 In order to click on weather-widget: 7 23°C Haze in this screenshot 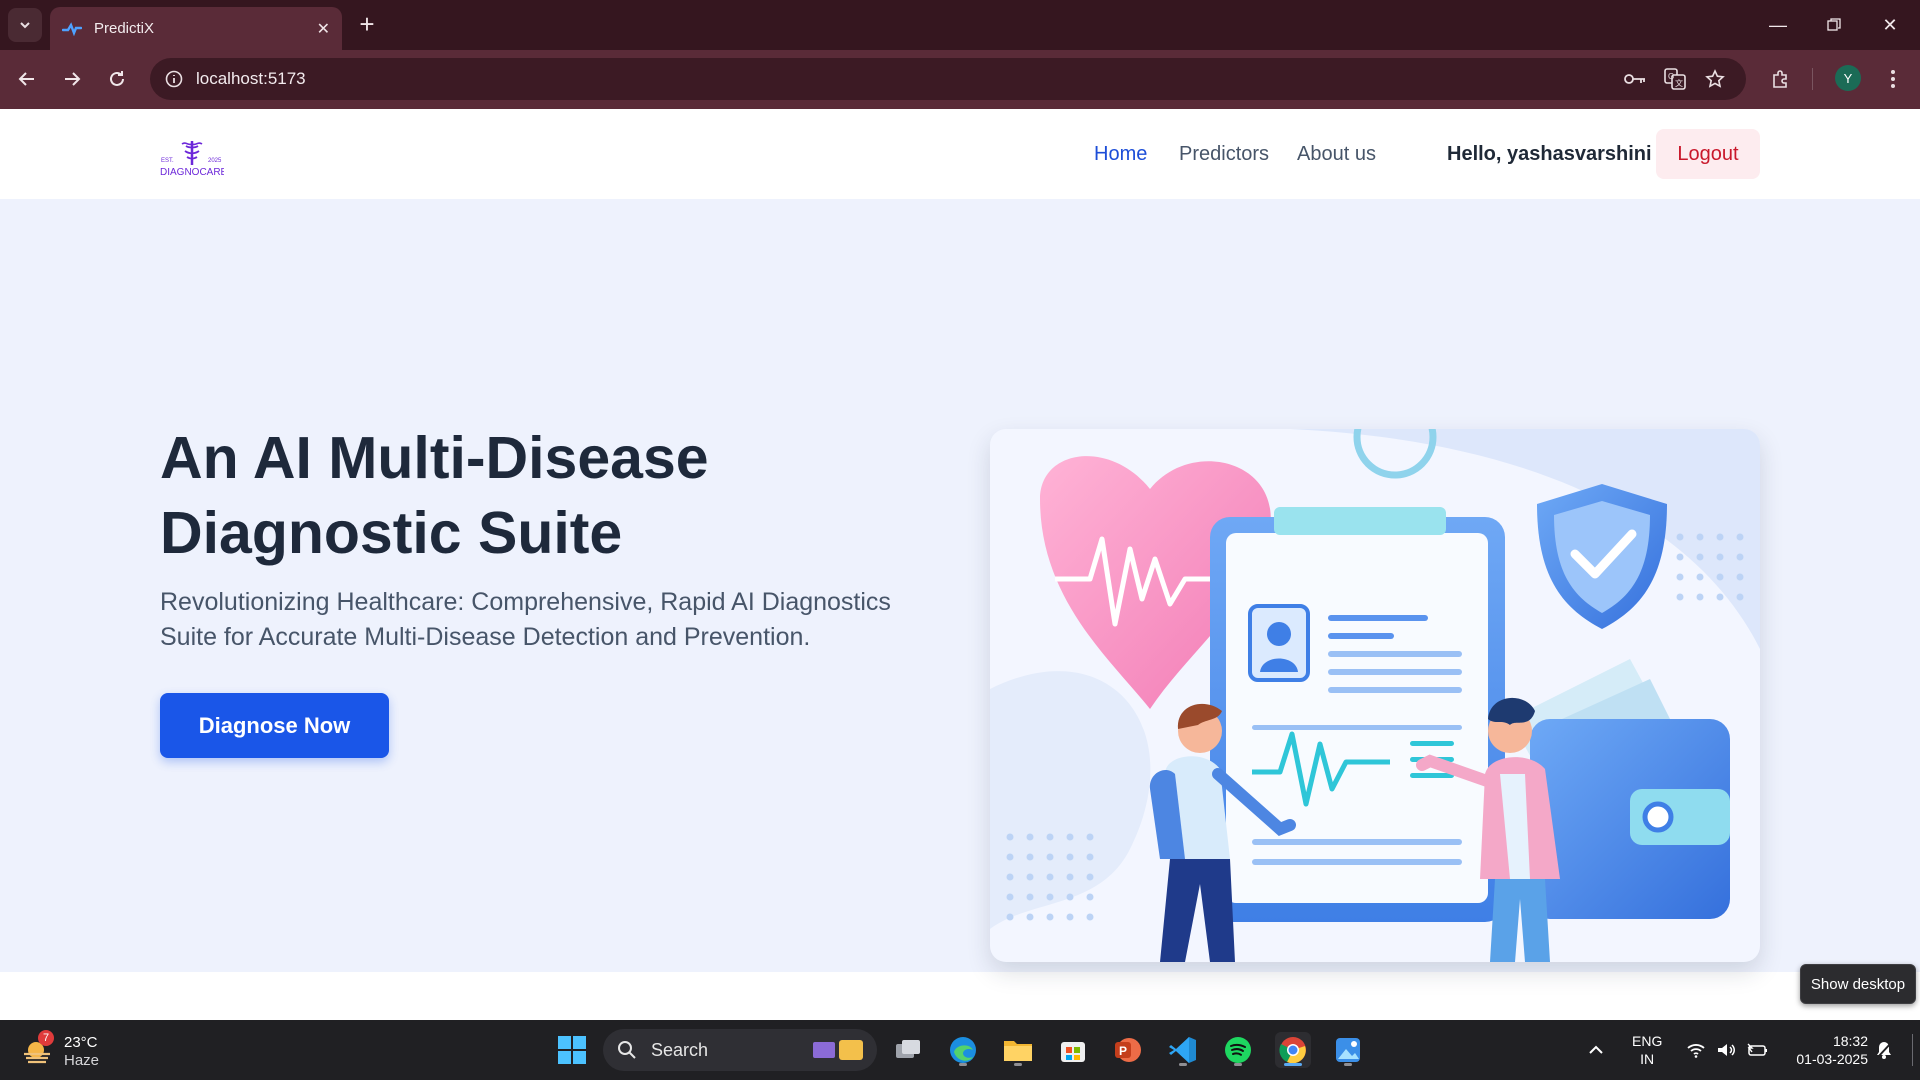, I will do `click(77, 1051)`.